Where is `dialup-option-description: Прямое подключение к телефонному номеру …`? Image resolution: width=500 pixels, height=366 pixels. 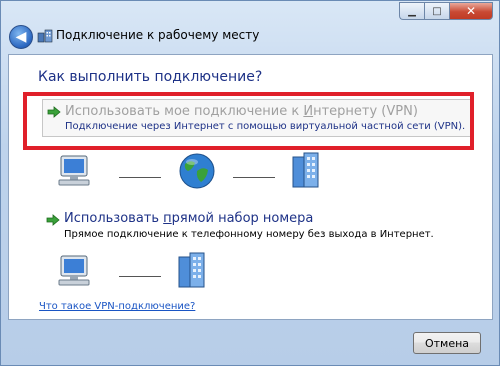
dialup-option-description: Прямое подключение к телефонному номеру … is located at coordinates (249, 234).